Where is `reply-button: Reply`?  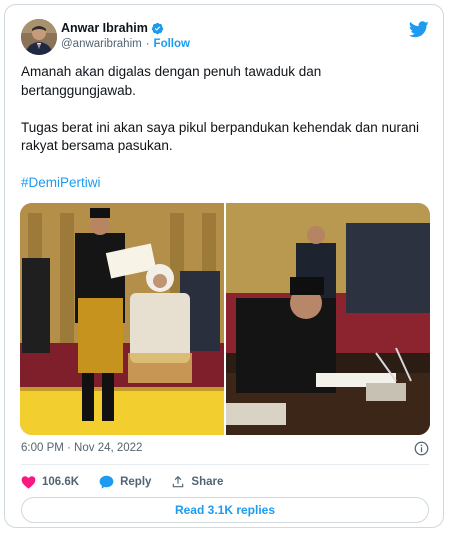 reply-button: Reply is located at coordinates (125, 482).